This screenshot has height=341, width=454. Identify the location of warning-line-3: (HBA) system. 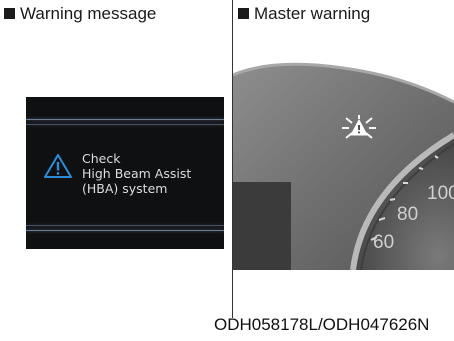
(125, 188).